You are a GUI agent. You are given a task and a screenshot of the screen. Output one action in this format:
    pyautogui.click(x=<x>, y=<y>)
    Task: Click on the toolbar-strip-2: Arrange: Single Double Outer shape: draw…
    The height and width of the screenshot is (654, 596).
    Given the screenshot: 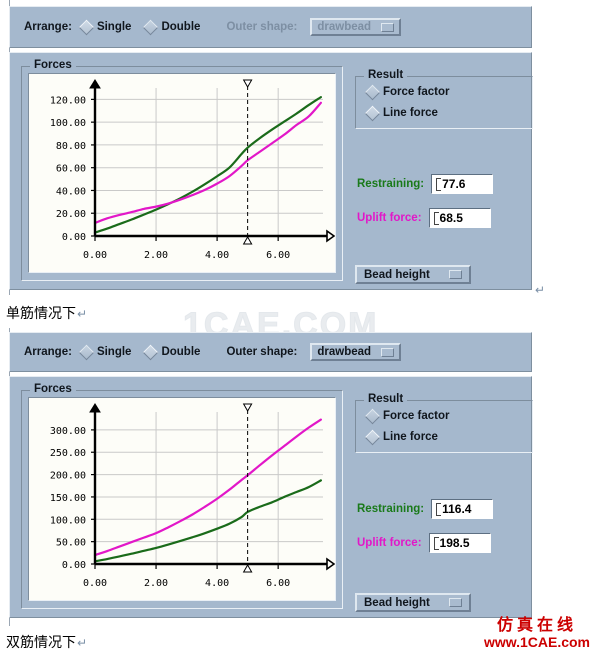 What is the action you would take?
    pyautogui.click(x=270, y=352)
    